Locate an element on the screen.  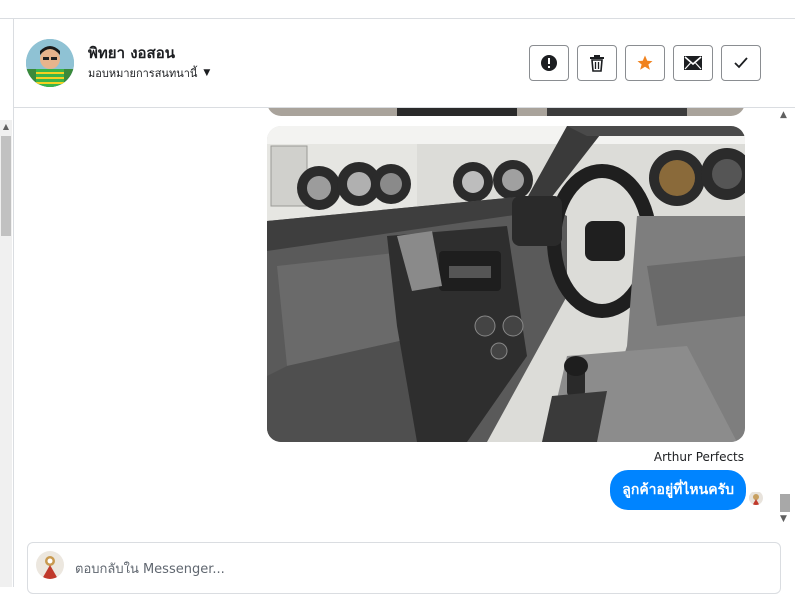
contact-name: พิทยา งอสอน is located at coordinates (131, 53).